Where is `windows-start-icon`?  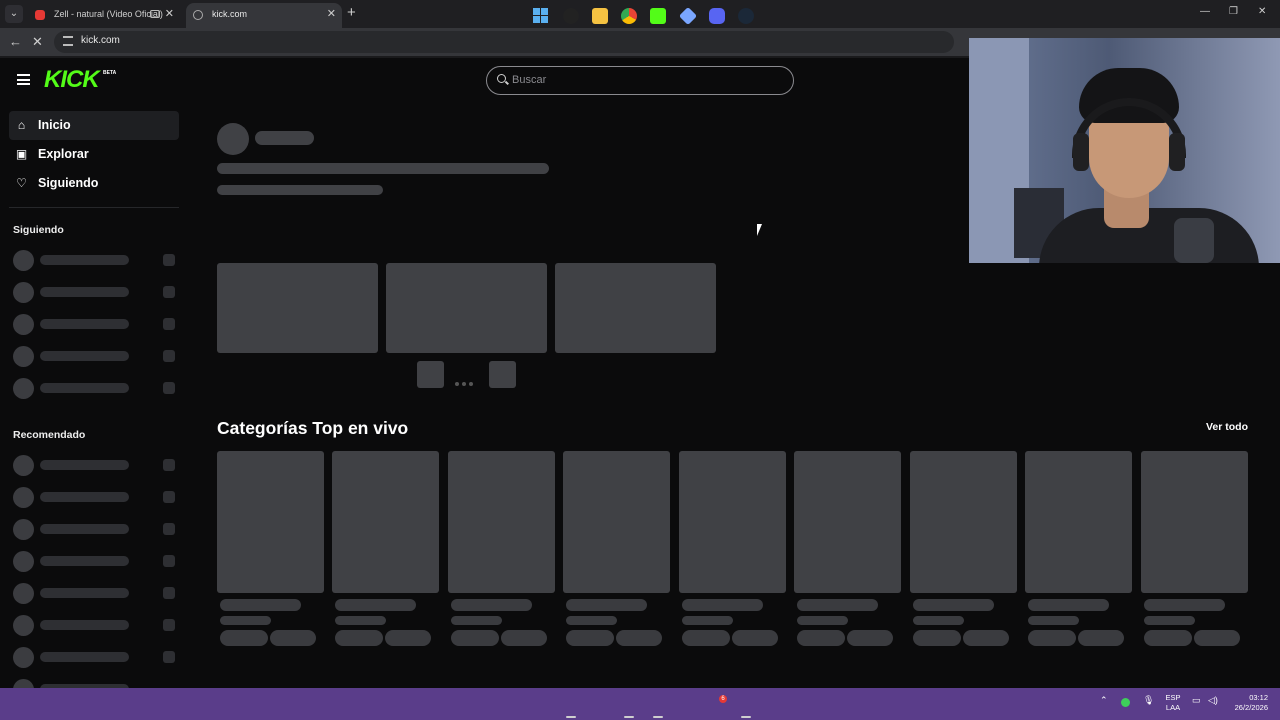
windows-start-icon is located at coordinates (541, 16).